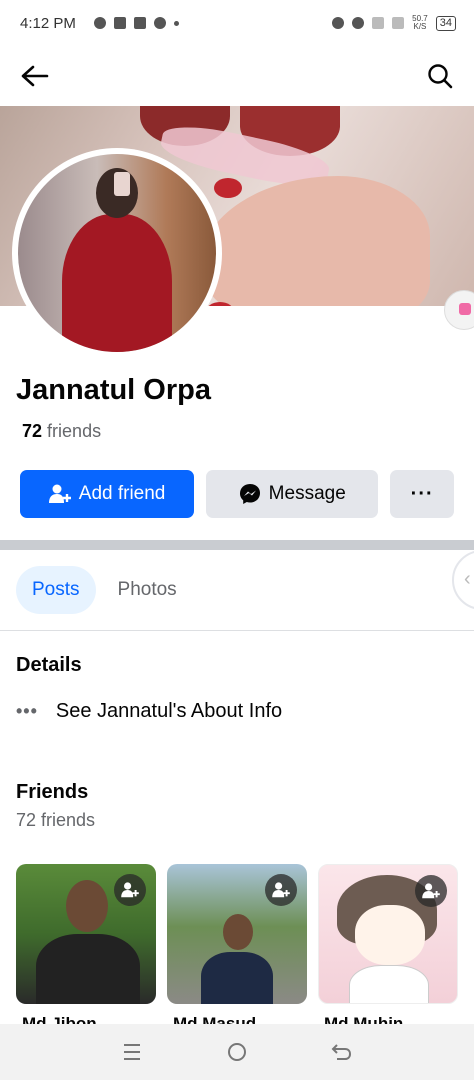 This screenshot has height=1080, width=474. Describe the element at coordinates (139, 23) in the screenshot. I see `app-icon` at that location.